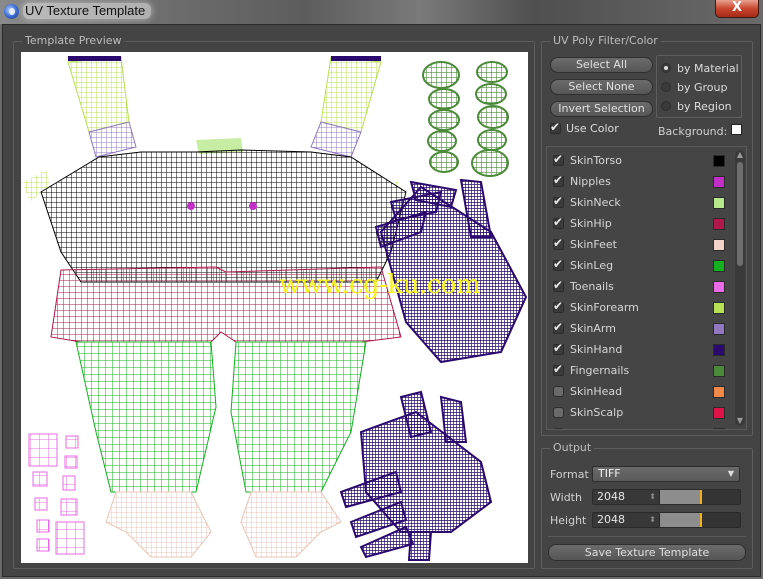 This screenshot has width=763, height=579. Describe the element at coordinates (740, 421) in the screenshot. I see `scroll-down-arrow-icon: ▼` at that location.